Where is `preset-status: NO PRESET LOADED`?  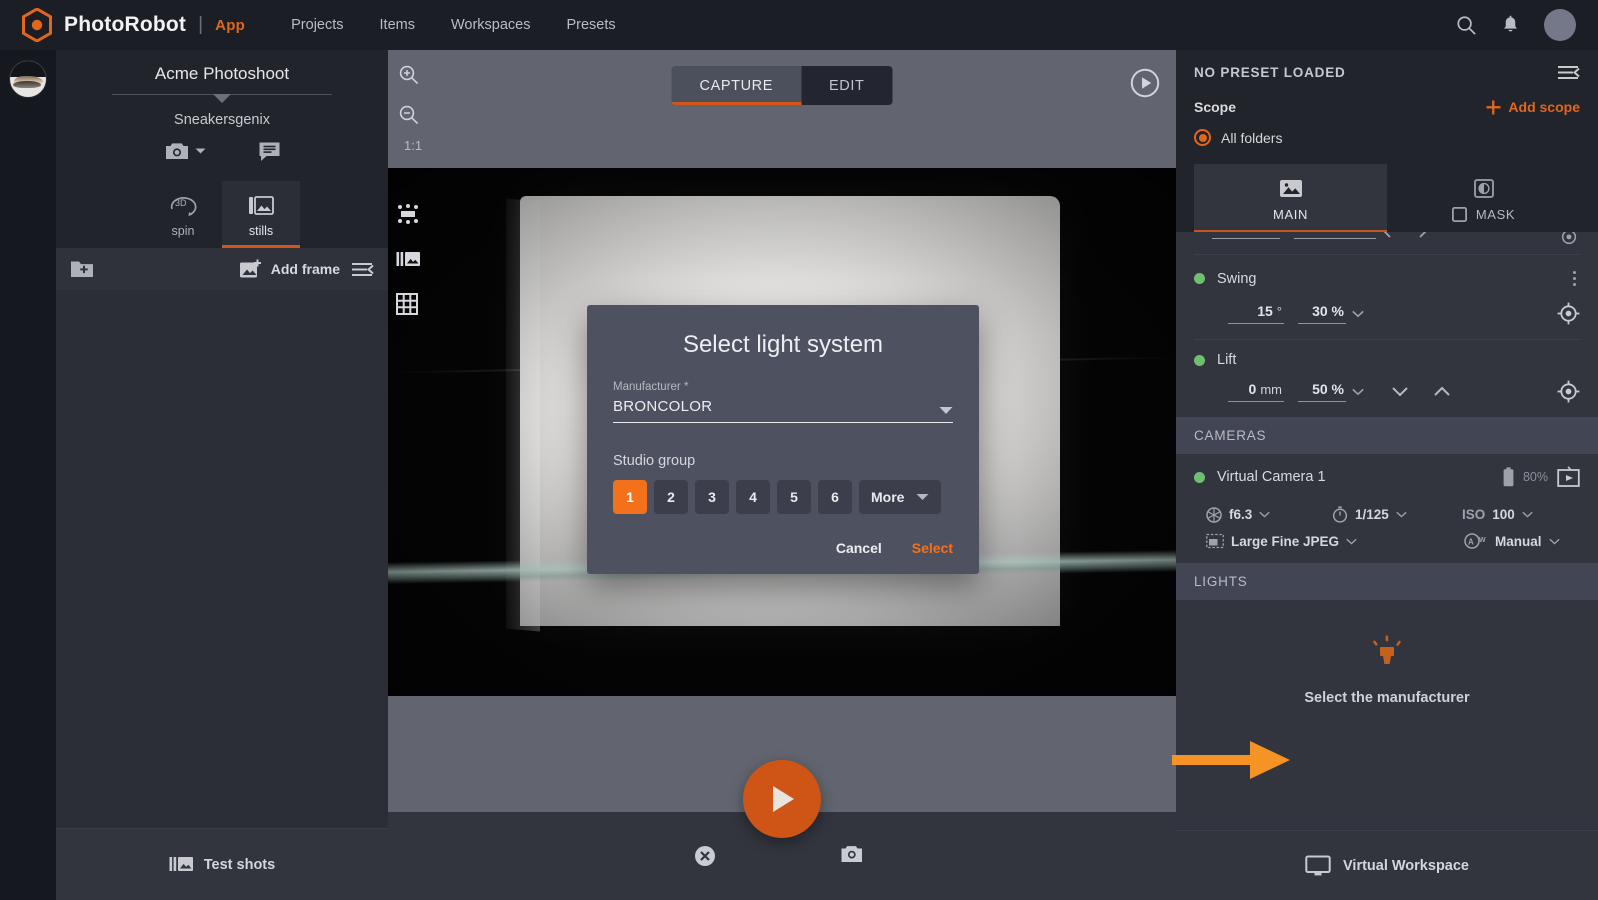
preset-status: NO PRESET LOADED is located at coordinates (1270, 72).